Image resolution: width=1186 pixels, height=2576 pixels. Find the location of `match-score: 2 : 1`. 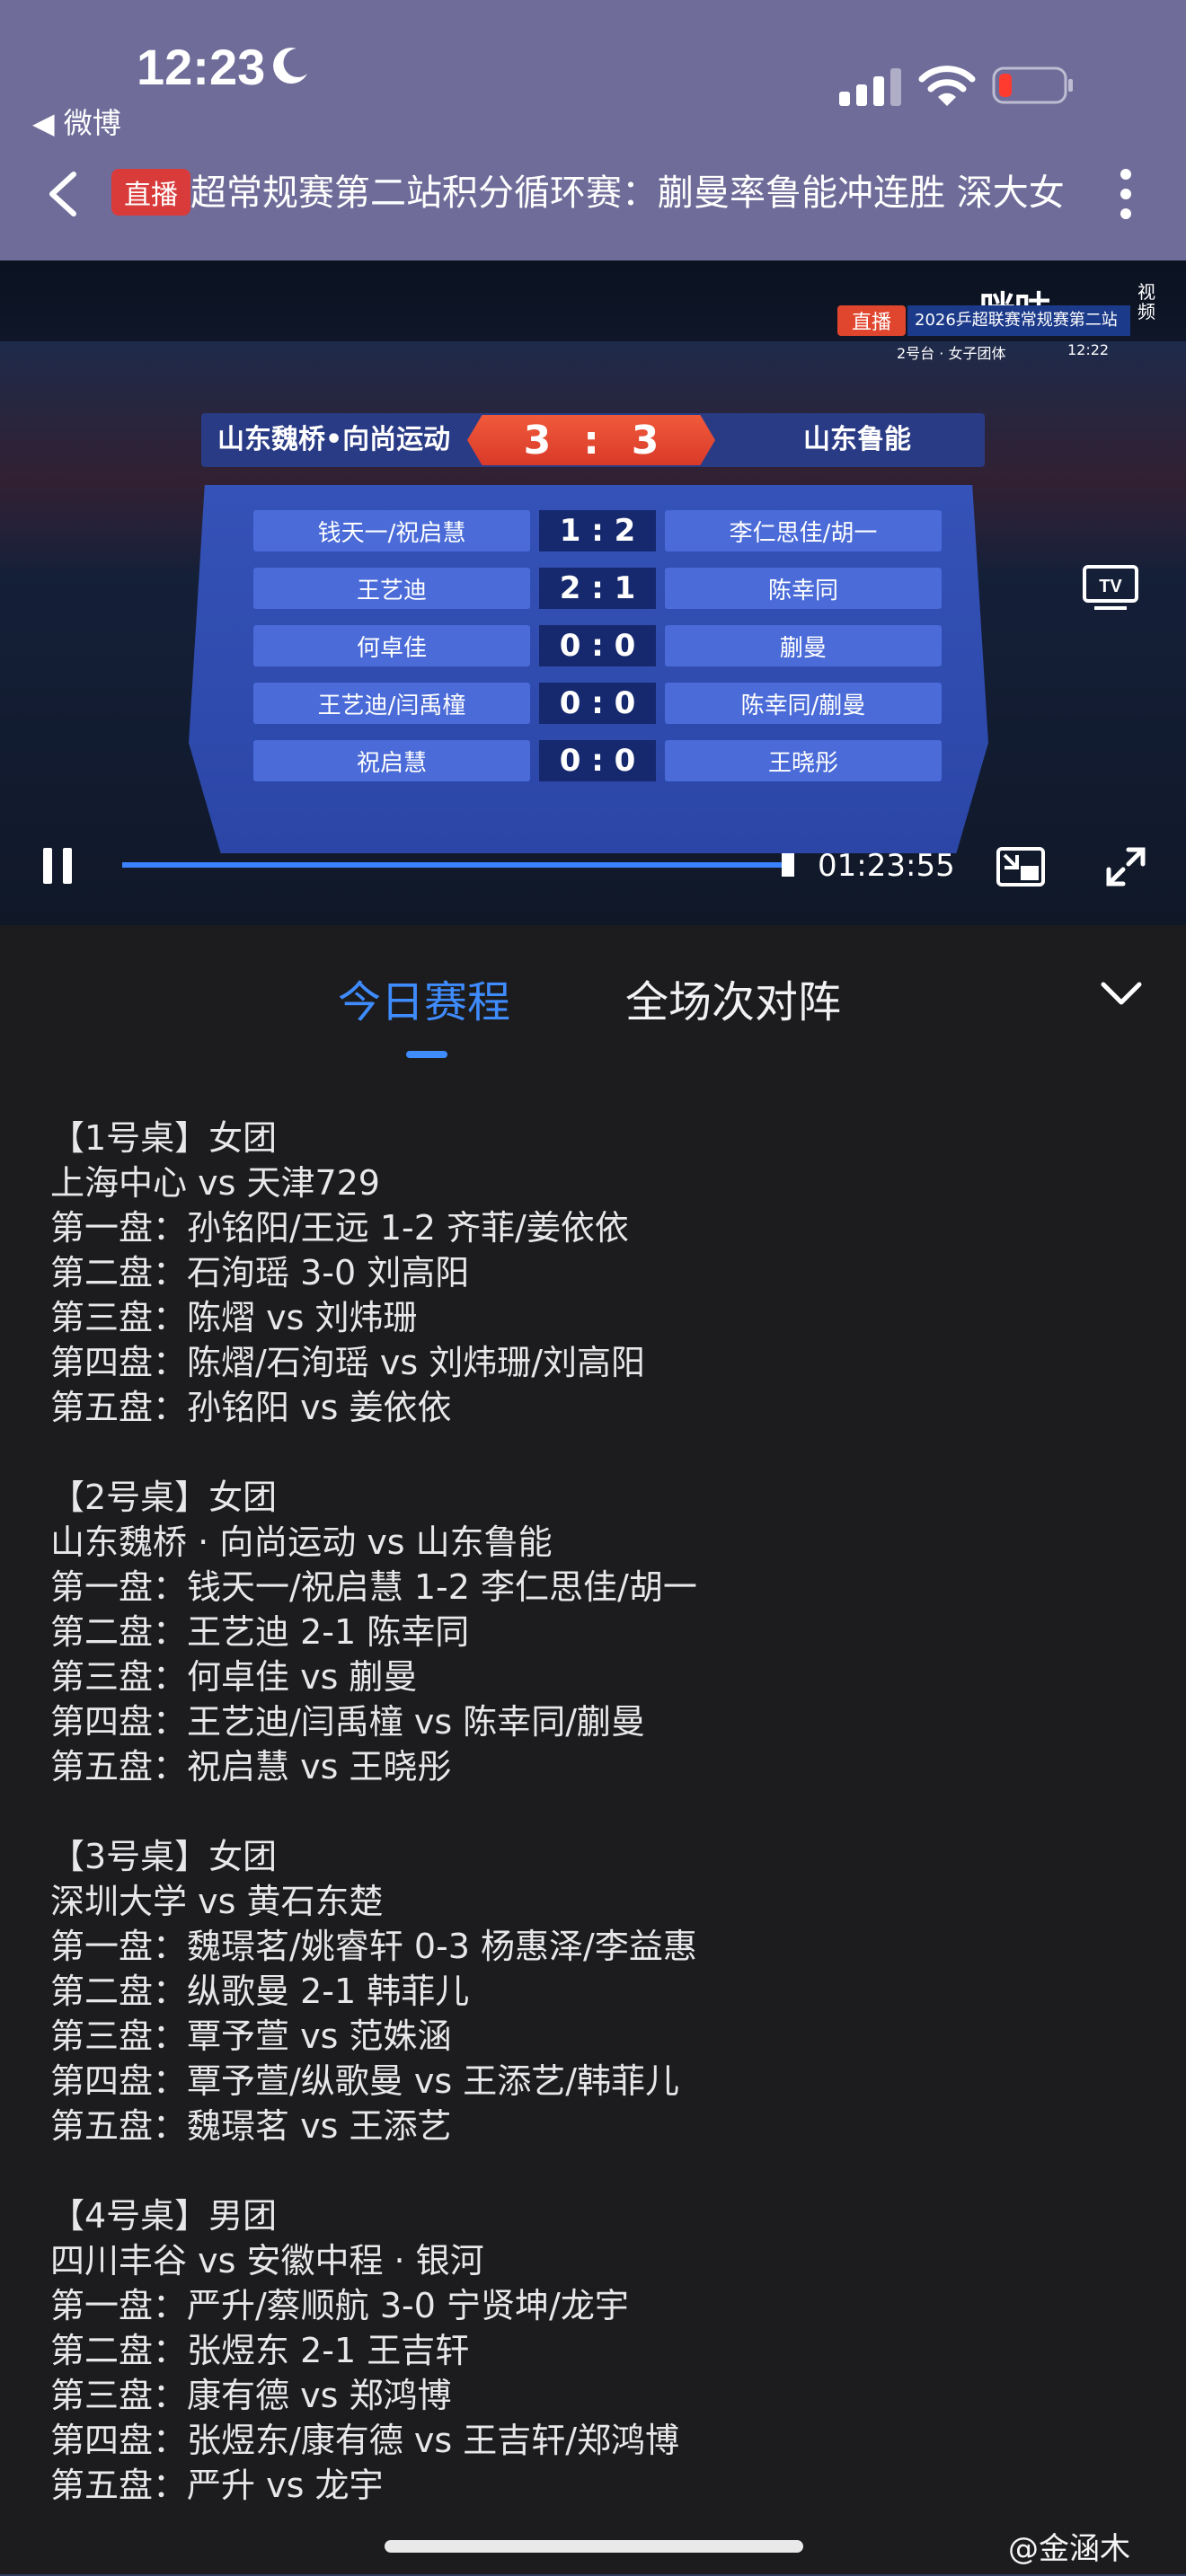

match-score: 2 : 1 is located at coordinates (597, 588).